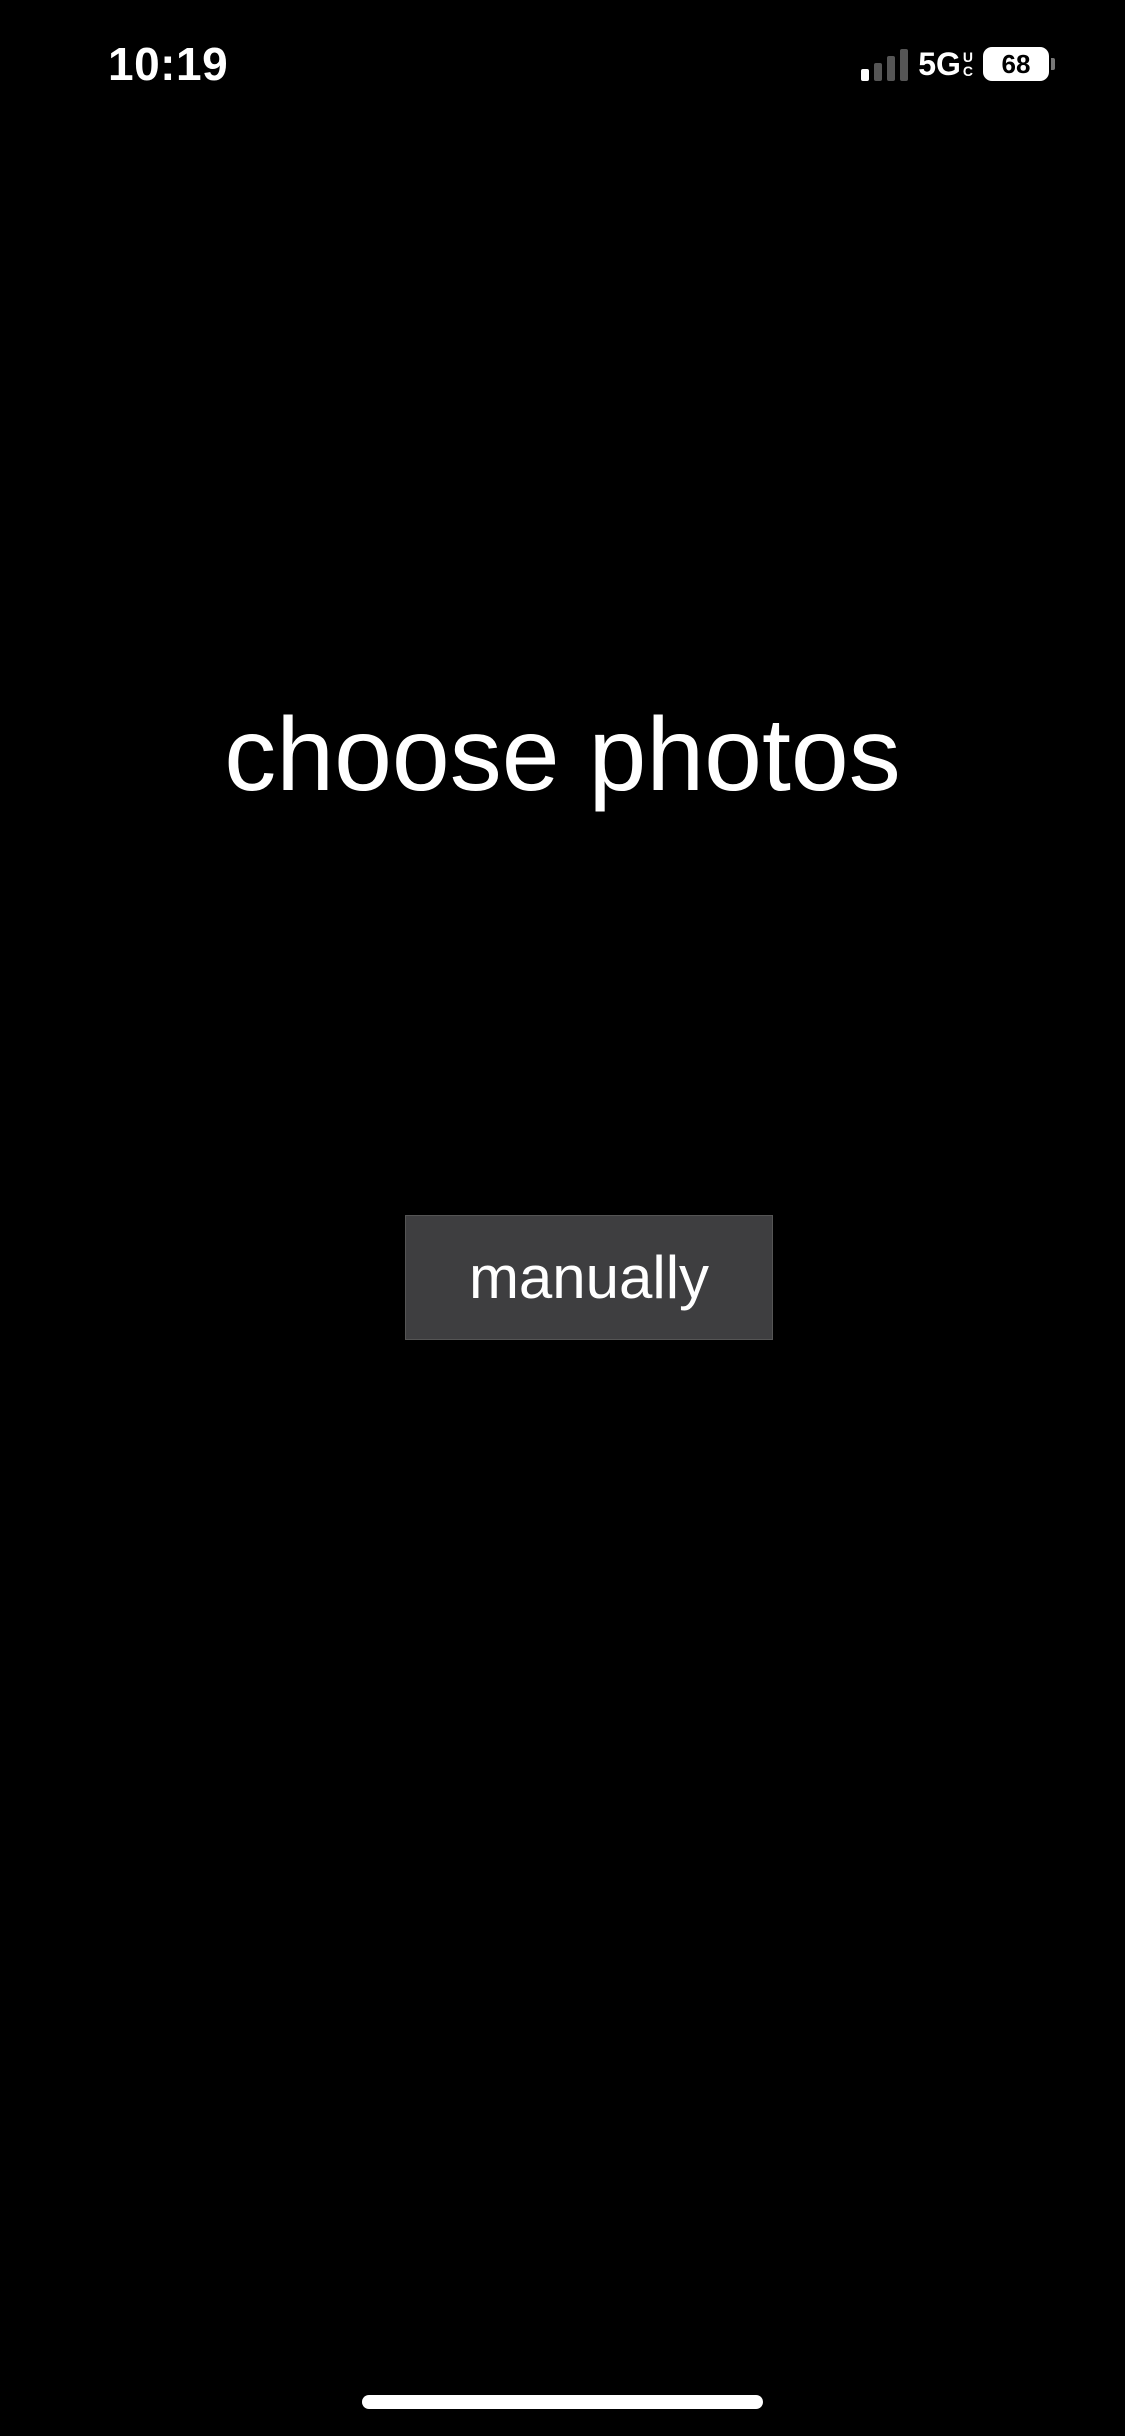  Describe the element at coordinates (939, 64) in the screenshot. I see `network-label: 5G` at that location.